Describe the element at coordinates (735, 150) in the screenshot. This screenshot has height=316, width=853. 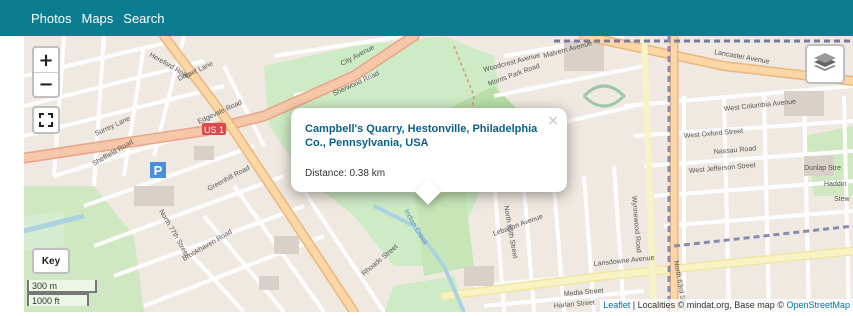
I see `label-nassau-road: Nassau Road` at that location.